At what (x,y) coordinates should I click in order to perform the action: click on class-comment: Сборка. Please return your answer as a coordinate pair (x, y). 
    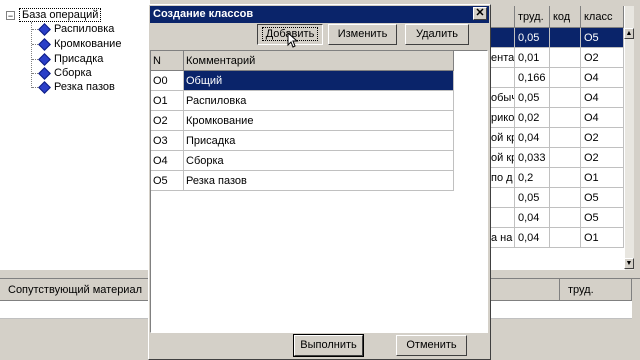
    Looking at the image, I should click on (319, 161).